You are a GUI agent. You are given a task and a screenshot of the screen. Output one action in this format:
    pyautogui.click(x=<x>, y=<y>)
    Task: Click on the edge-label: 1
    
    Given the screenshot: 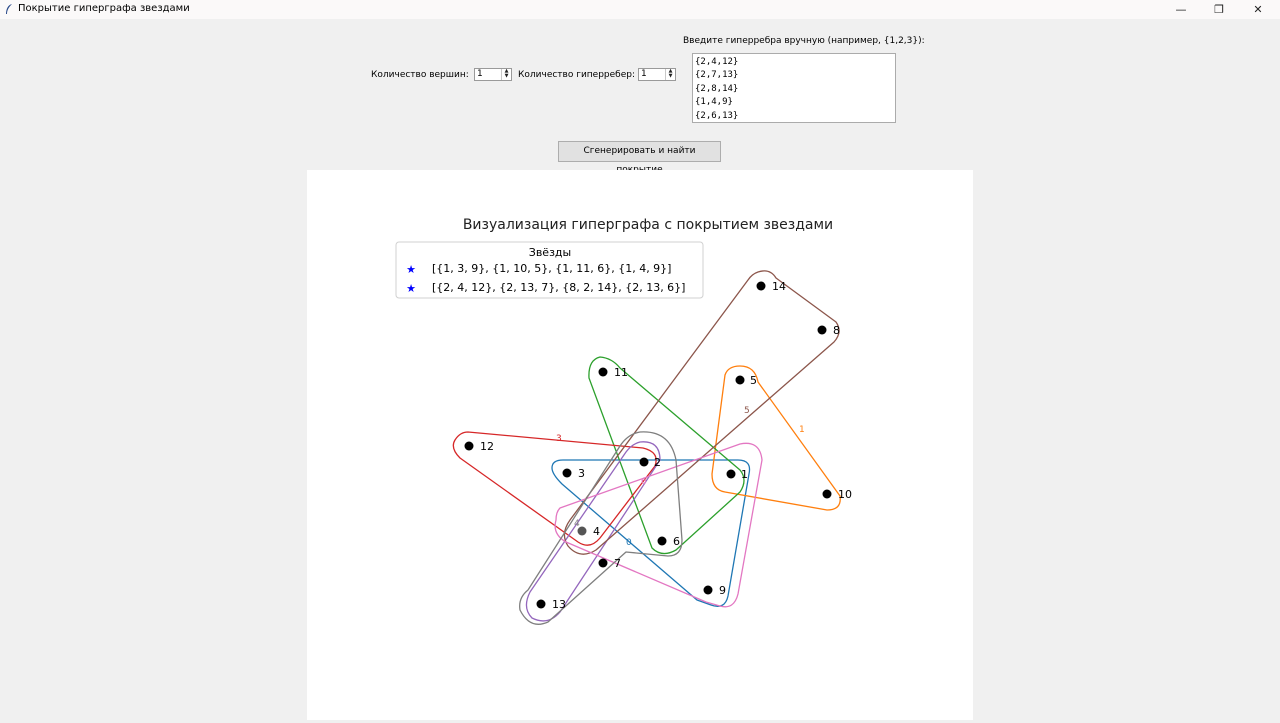 What is the action you would take?
    pyautogui.click(x=802, y=430)
    